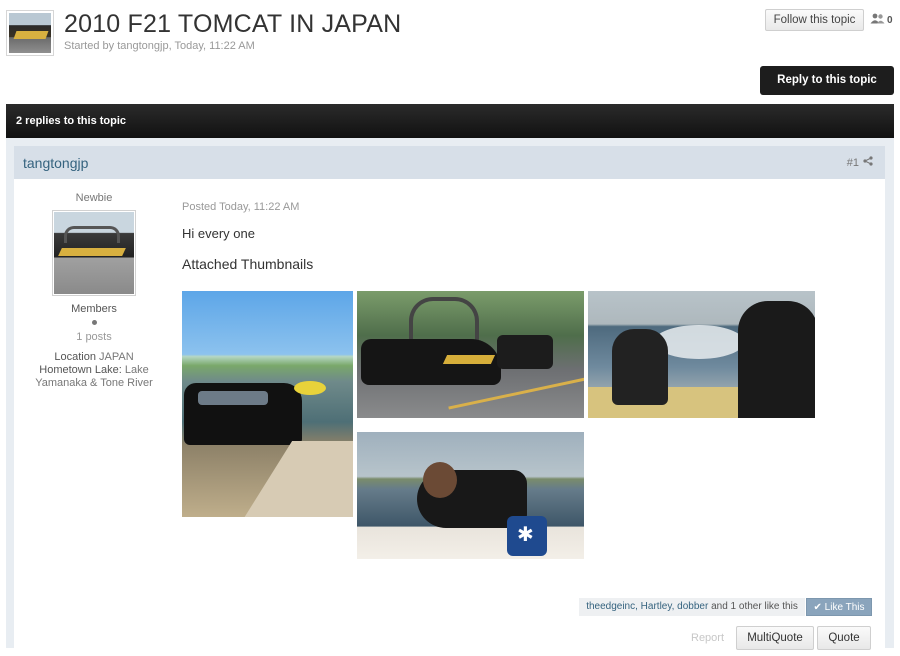 This screenshot has height=656, width=900. Describe the element at coordinates (94, 337) in the screenshot. I see `author-post-count: 1 posts` at that location.